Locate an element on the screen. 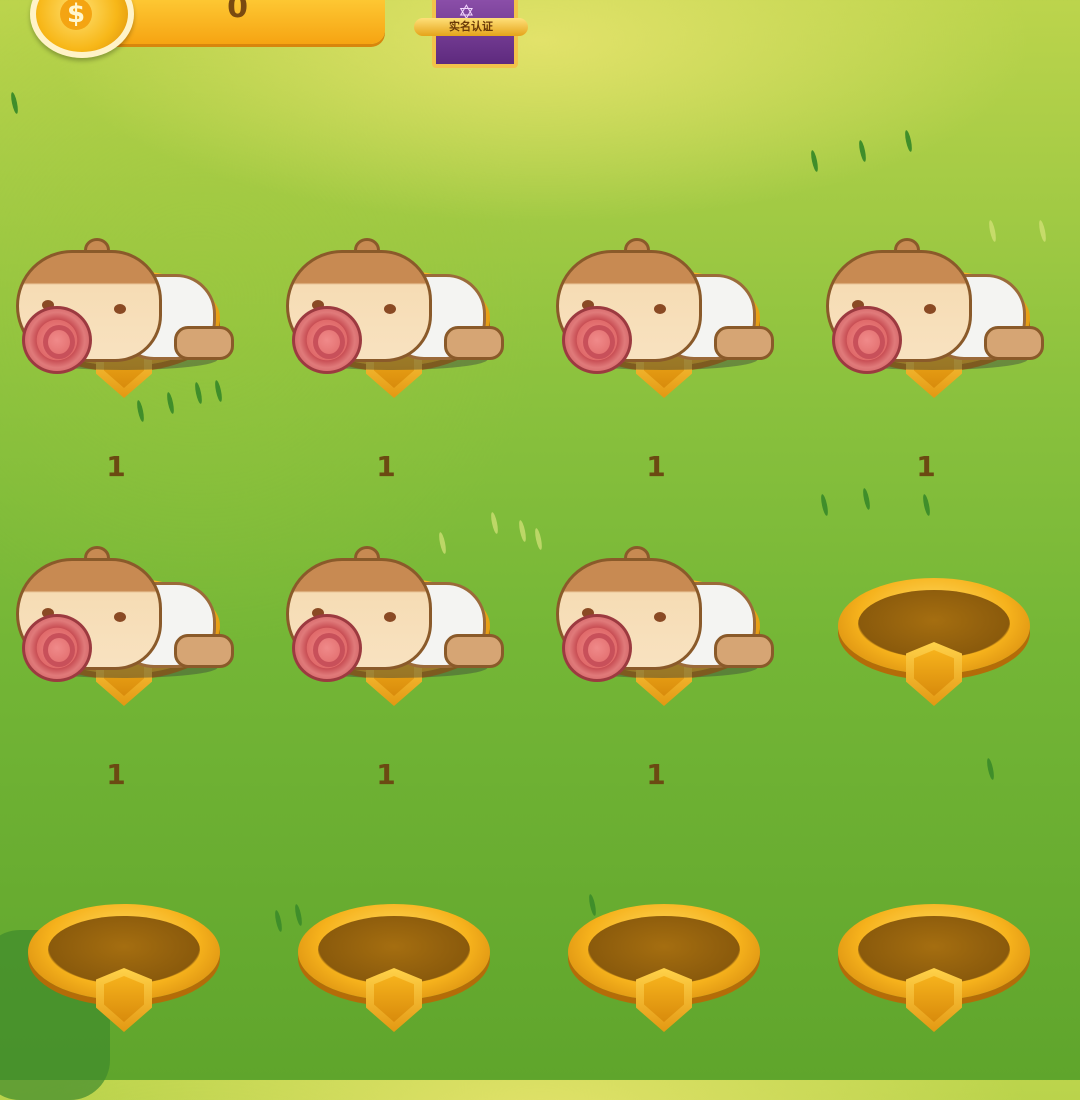 The image size is (1080, 1100). top-hud: 0 $ ✡ 实名认证 is located at coordinates (540, 40).